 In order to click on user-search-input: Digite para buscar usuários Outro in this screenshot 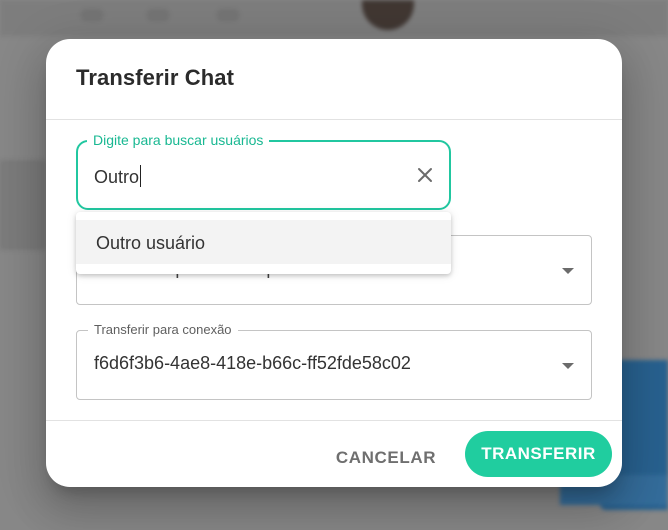, I will do `click(263, 171)`.